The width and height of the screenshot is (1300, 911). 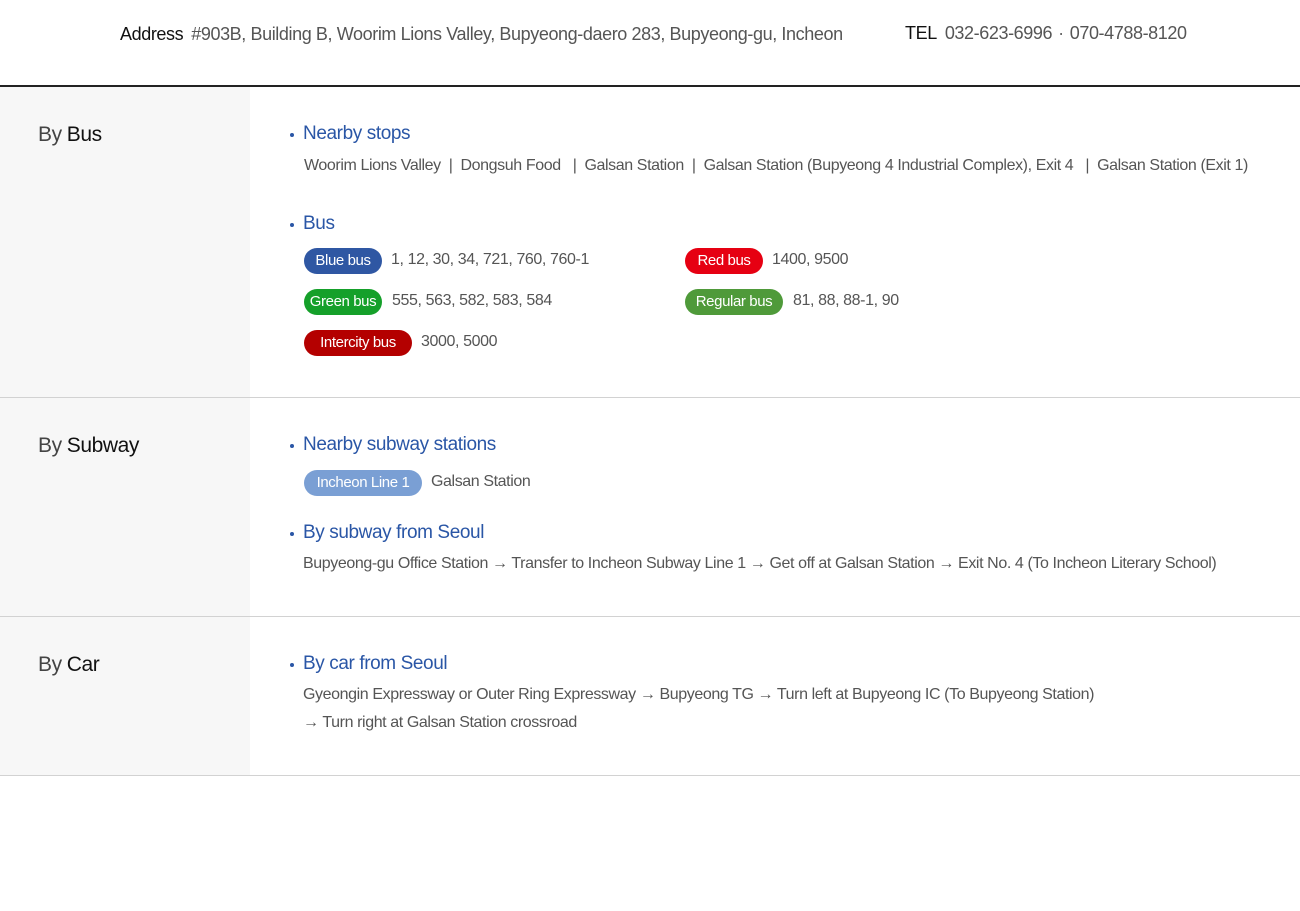 What do you see at coordinates (358, 343) in the screenshot?
I see `intercity-bus-badge: Intercity bus` at bounding box center [358, 343].